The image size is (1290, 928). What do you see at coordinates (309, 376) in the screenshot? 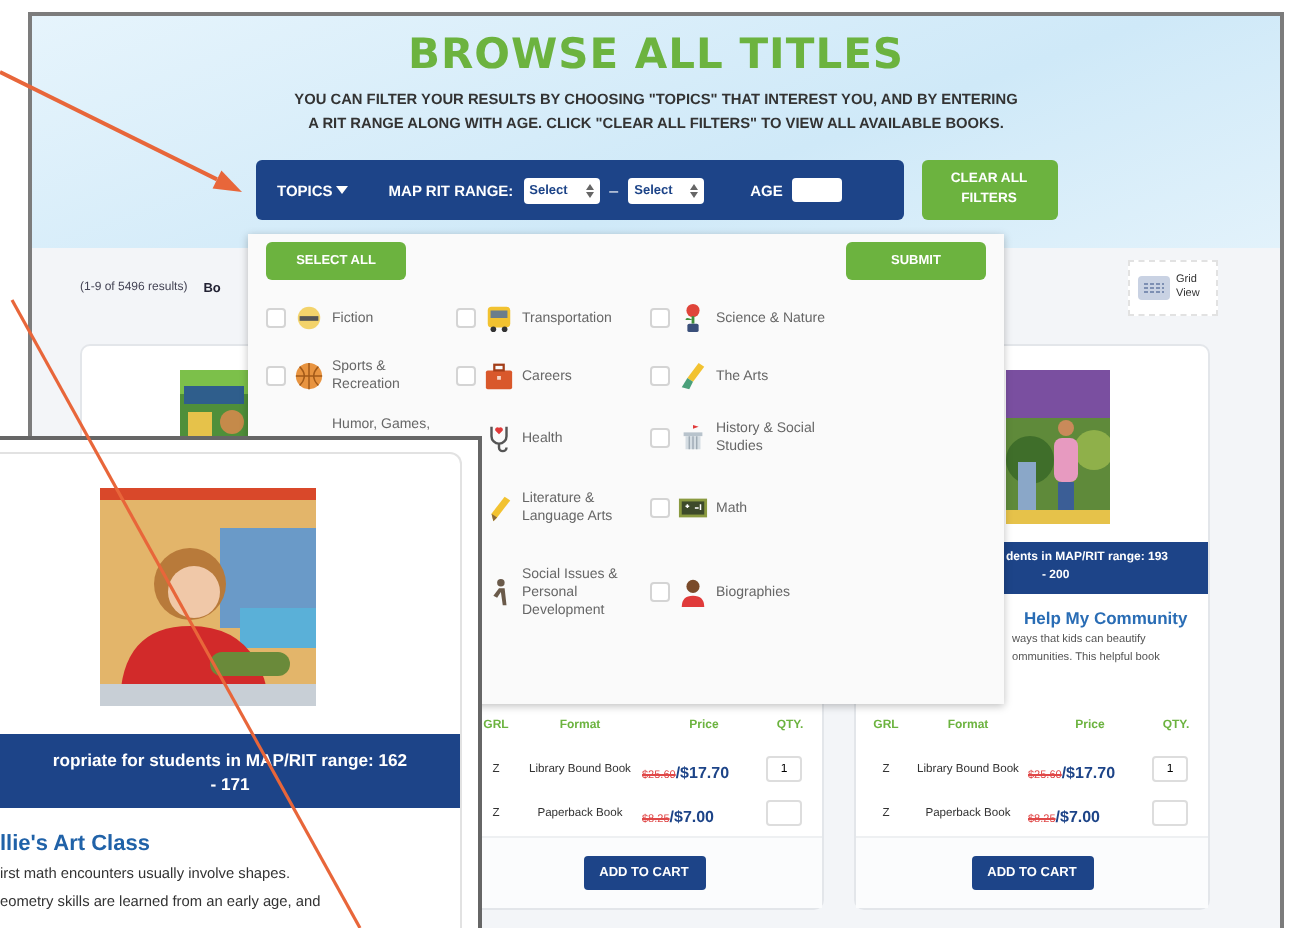
I see `basketball-icon` at bounding box center [309, 376].